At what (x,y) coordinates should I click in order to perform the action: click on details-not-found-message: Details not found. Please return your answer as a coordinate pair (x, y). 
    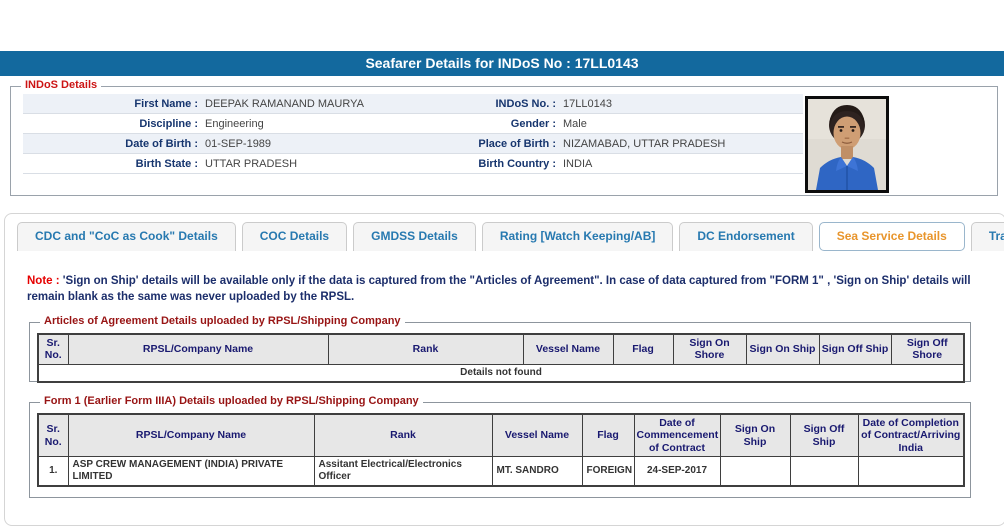
    Looking at the image, I should click on (501, 373).